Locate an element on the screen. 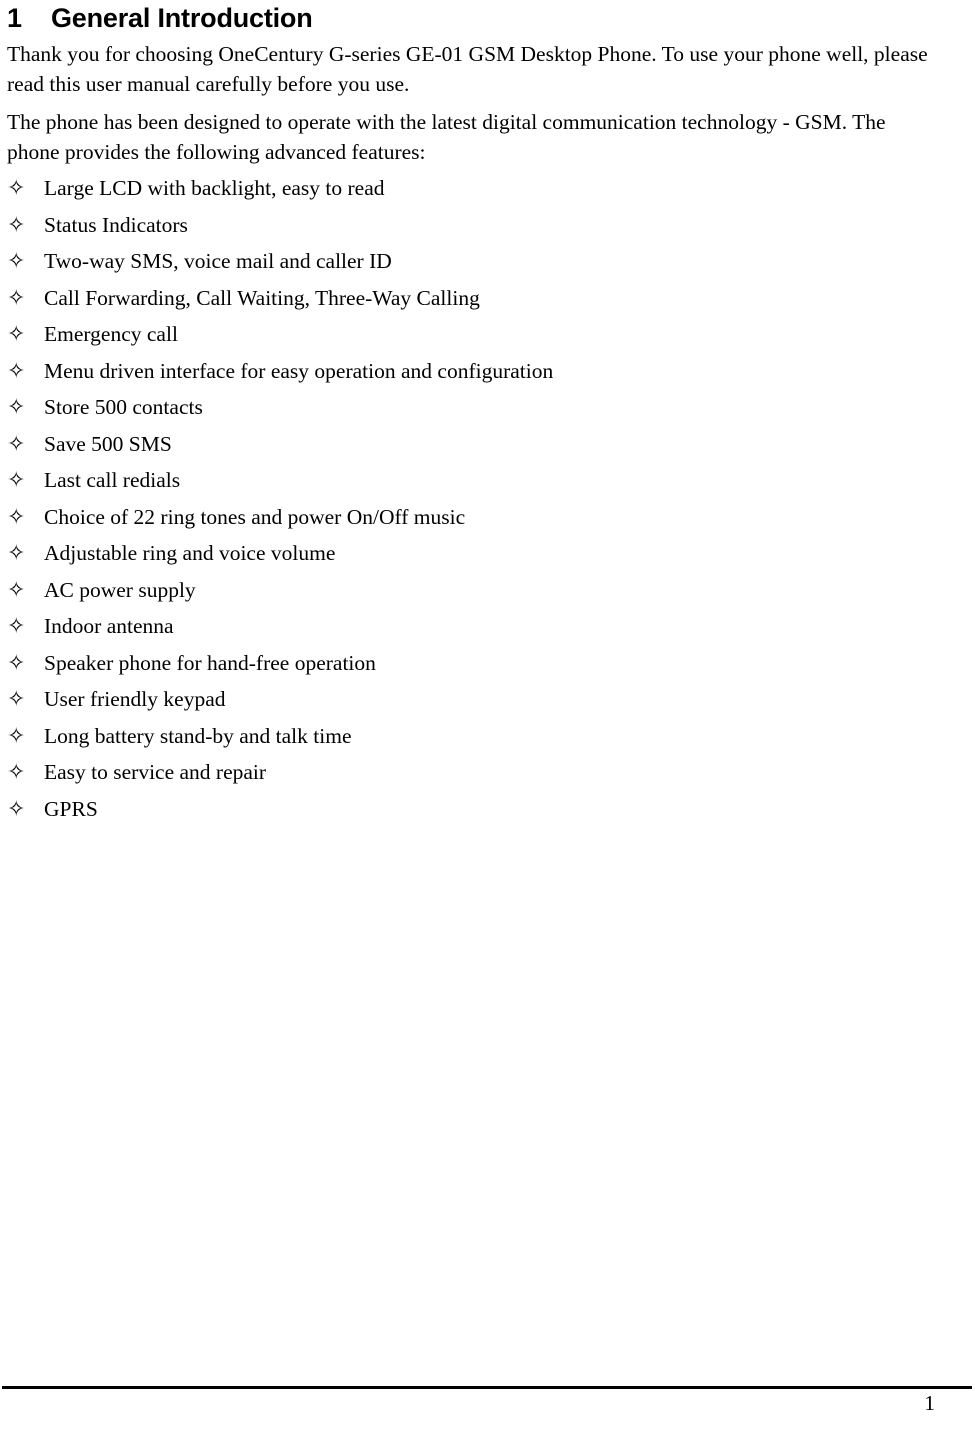 The width and height of the screenshot is (975, 1432). feature-label: Easy to service and repair is located at coordinates (155, 772).